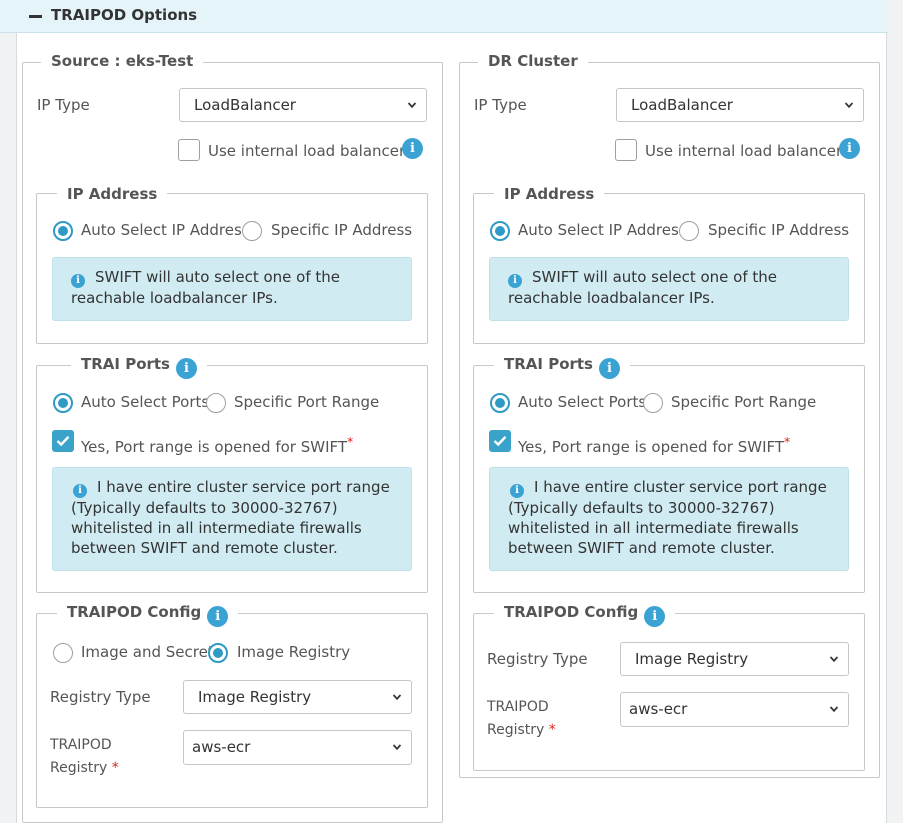 The width and height of the screenshot is (903, 823). Describe the element at coordinates (533, 61) in the screenshot. I see `dr-legend: DR Cluster` at that location.